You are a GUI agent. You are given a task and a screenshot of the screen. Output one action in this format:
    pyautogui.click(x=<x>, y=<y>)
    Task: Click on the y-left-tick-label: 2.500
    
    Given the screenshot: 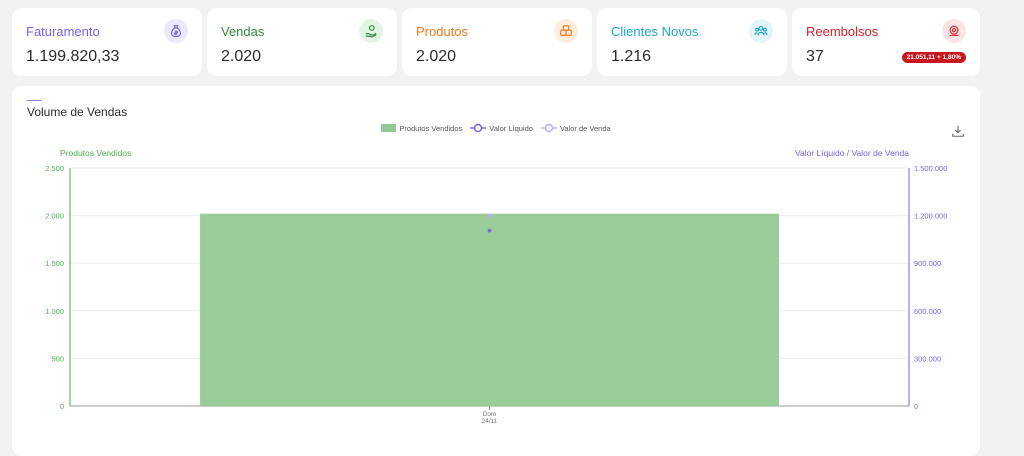 What is the action you would take?
    pyautogui.click(x=54, y=168)
    